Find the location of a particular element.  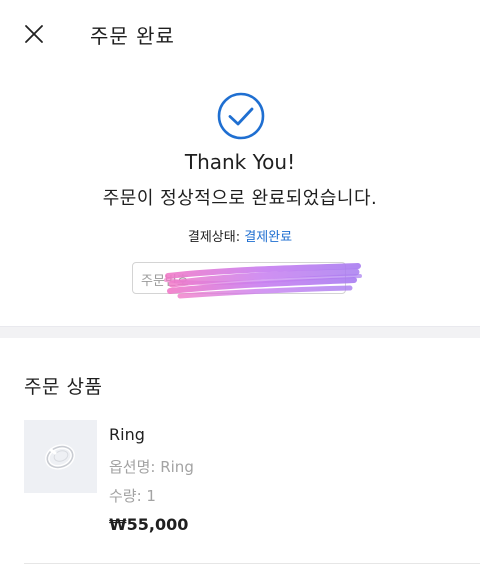

thank-you-heading: Thank You! is located at coordinates (240, 162).